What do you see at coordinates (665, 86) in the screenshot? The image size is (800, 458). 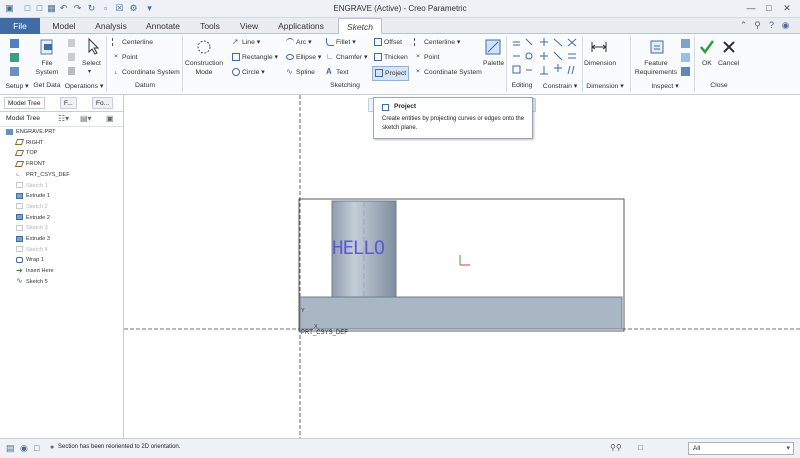 I see `inspect-group-label: Inspect ▾` at bounding box center [665, 86].